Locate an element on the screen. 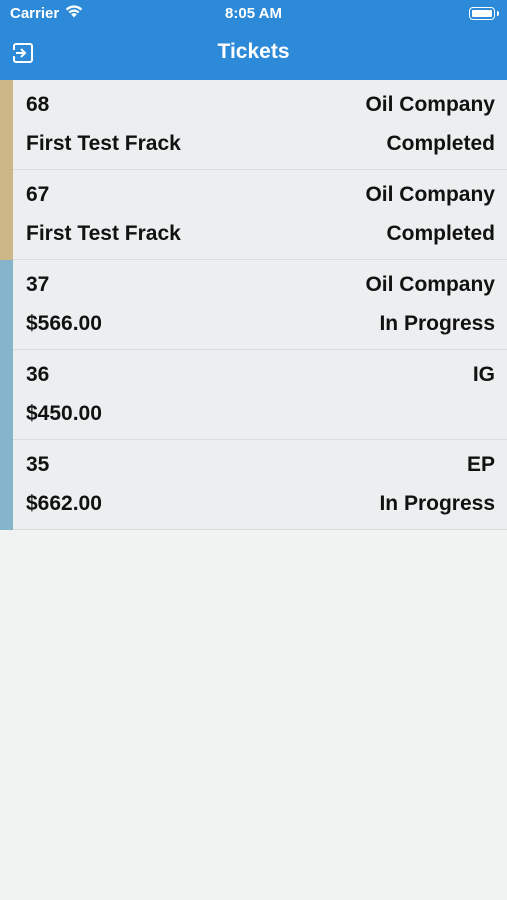  ticket-row-35: 35 EP $662.00 In Progress is located at coordinates (253, 485).